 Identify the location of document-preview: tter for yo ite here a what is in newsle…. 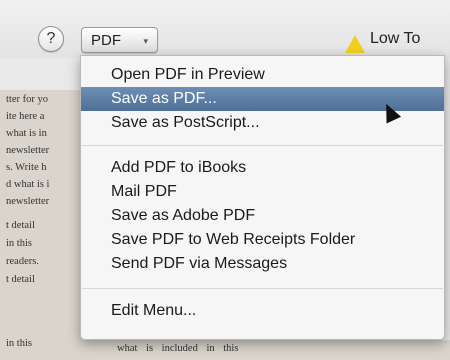
(42, 225).